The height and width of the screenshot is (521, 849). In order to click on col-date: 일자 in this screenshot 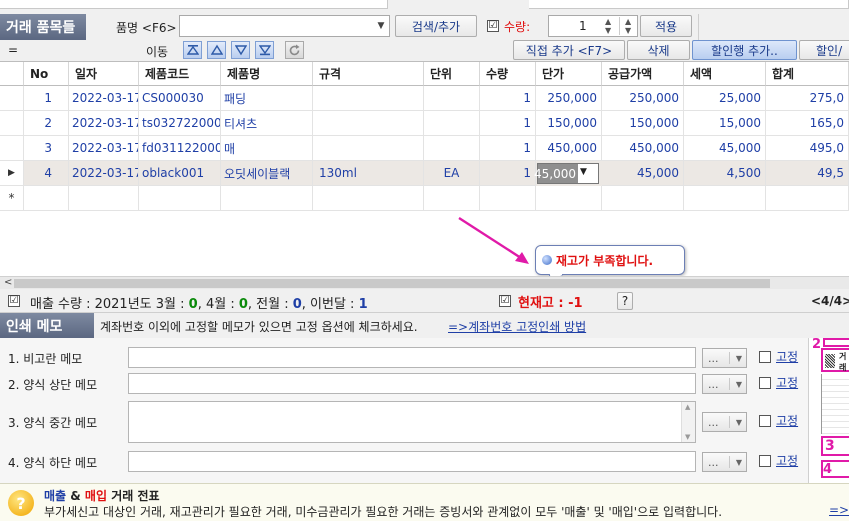, I will do `click(104, 74)`.